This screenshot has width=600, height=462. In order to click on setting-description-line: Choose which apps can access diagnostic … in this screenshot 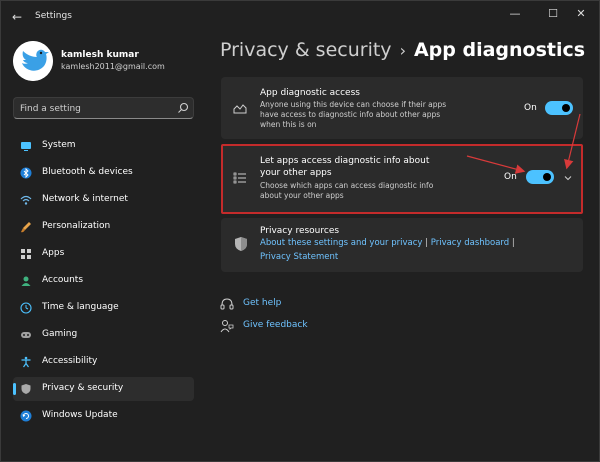, I will do `click(347, 185)`.